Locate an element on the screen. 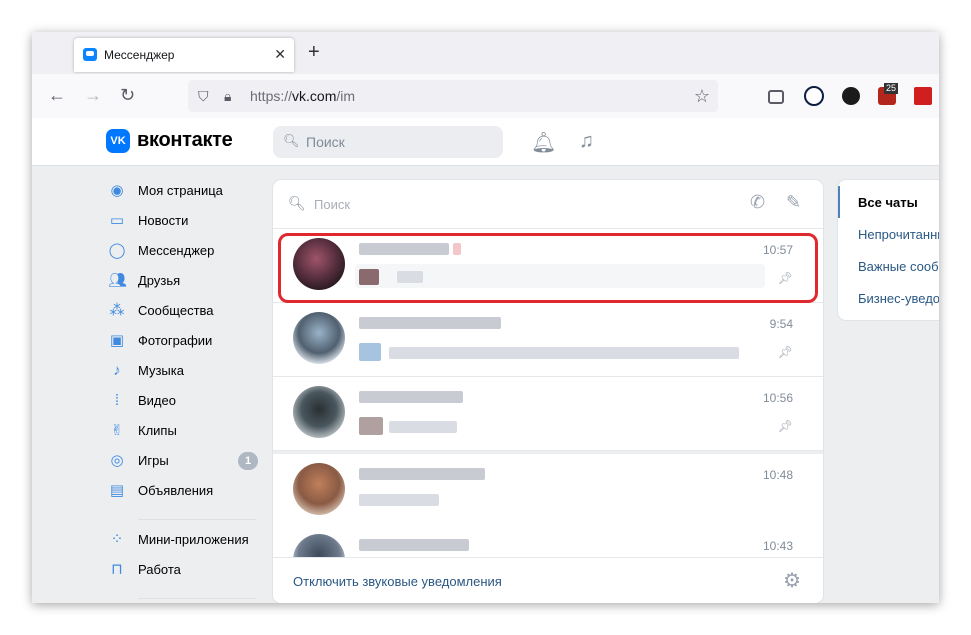  notifications-bell-icon: 🔔︎ is located at coordinates (543, 142).